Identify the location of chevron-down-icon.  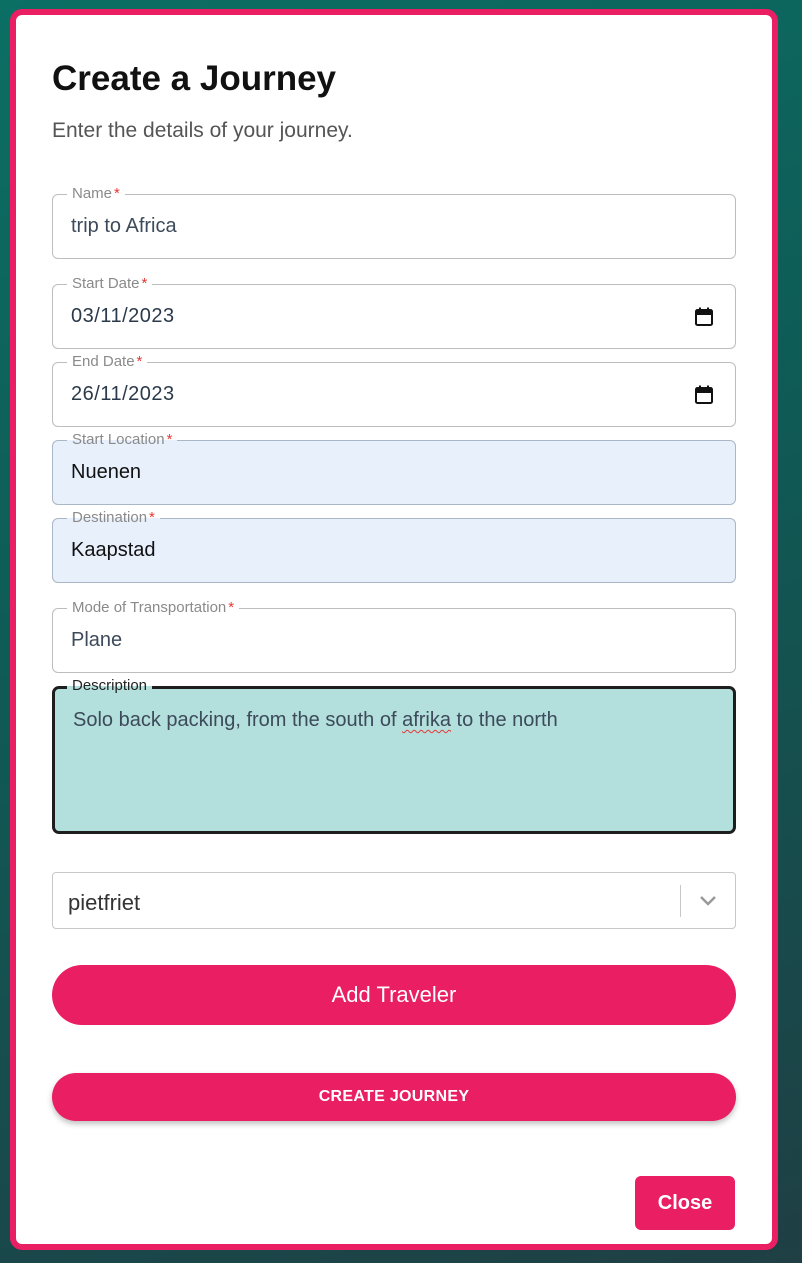
(708, 901).